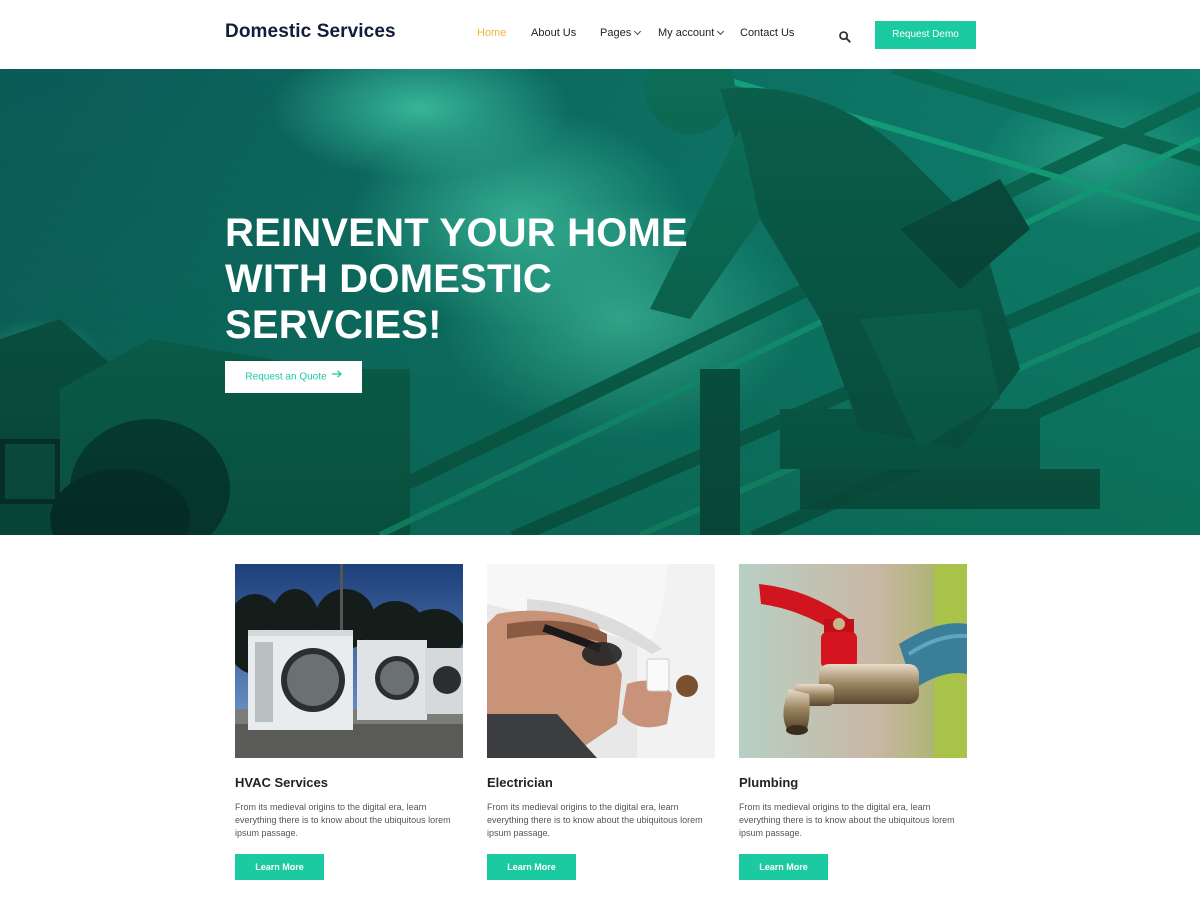 This screenshot has width=1200, height=900. I want to click on electrician-photo, so click(601, 661).